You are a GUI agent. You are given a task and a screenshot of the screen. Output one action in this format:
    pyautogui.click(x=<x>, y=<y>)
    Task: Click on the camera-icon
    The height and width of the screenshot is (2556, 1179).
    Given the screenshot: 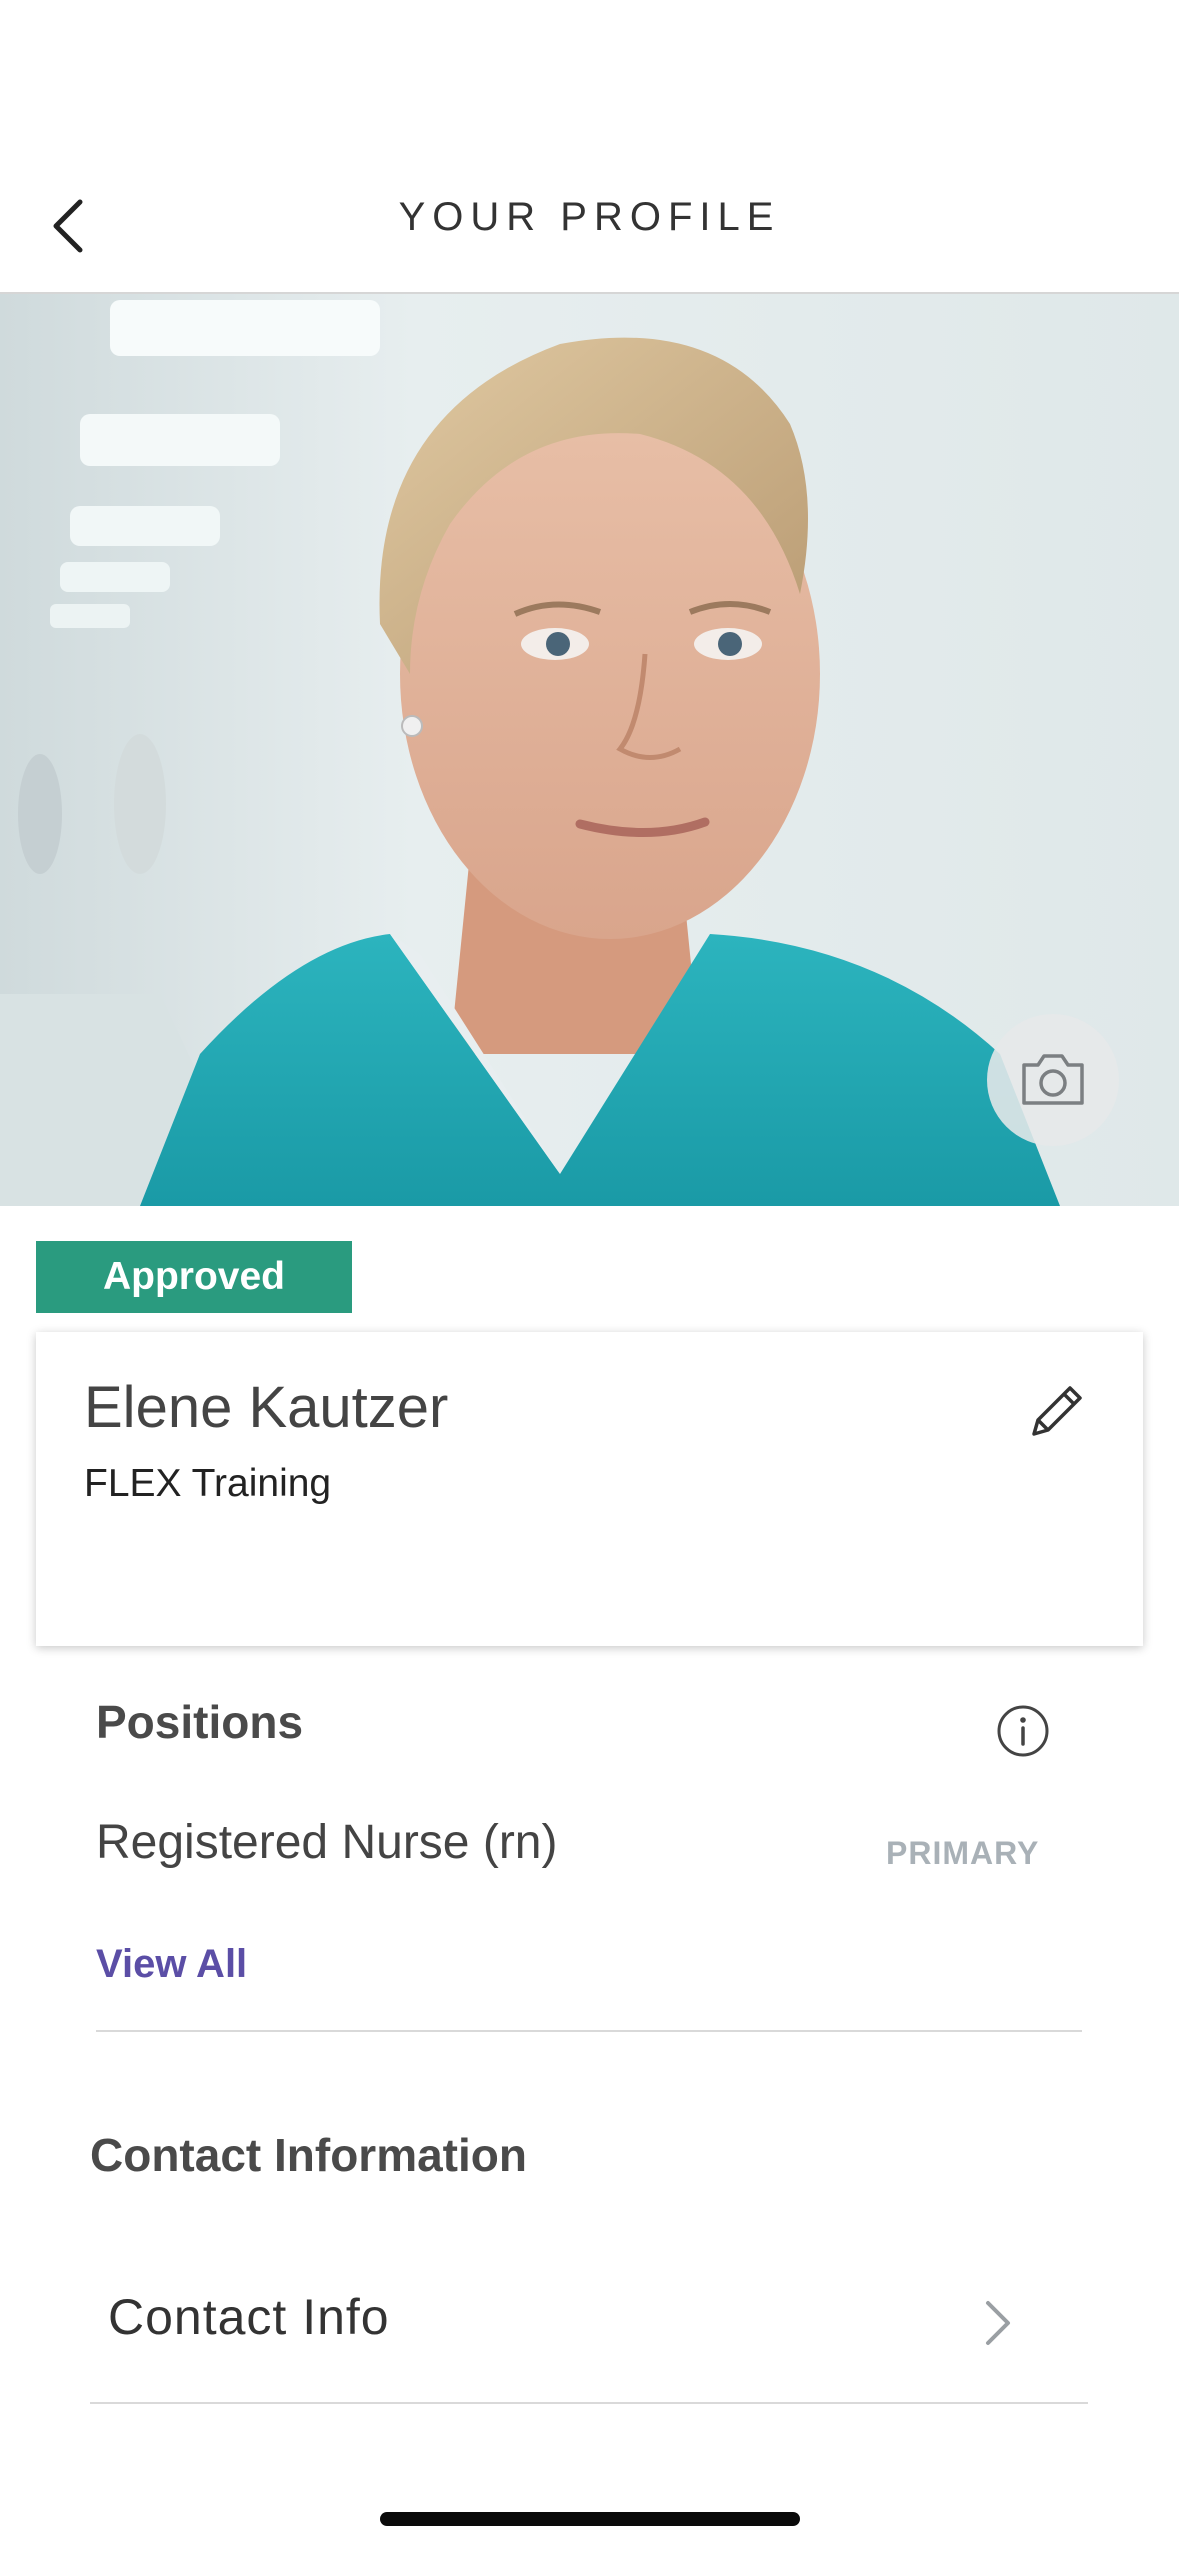 What is the action you would take?
    pyautogui.click(x=1053, y=1079)
    